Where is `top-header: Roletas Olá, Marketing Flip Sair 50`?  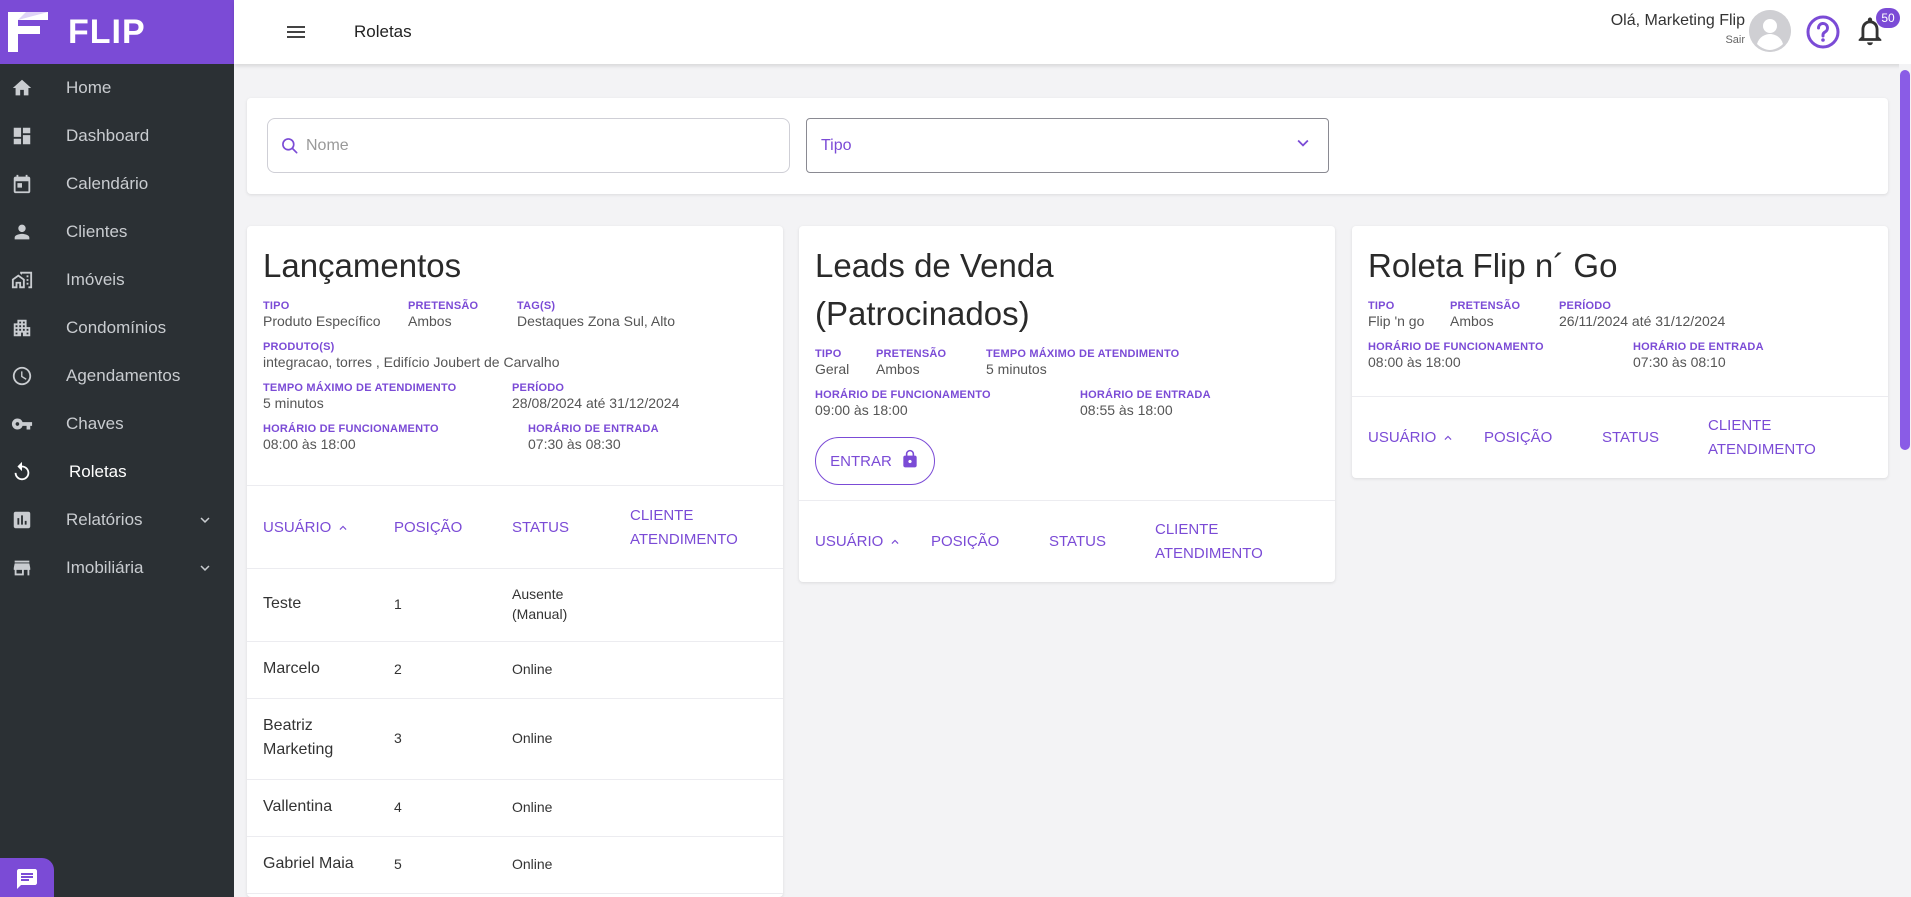
top-header: Roletas Olá, Marketing Flip Sair 50 is located at coordinates (1072, 32).